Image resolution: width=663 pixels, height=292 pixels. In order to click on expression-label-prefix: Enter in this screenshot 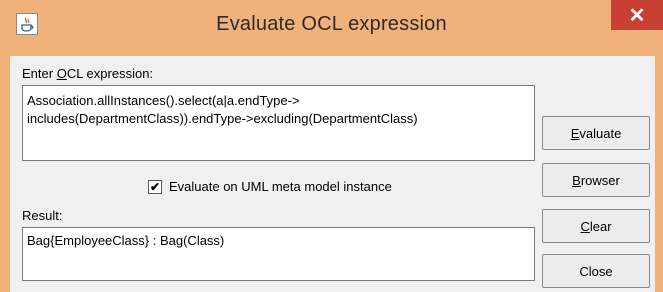, I will do `click(39, 73)`.